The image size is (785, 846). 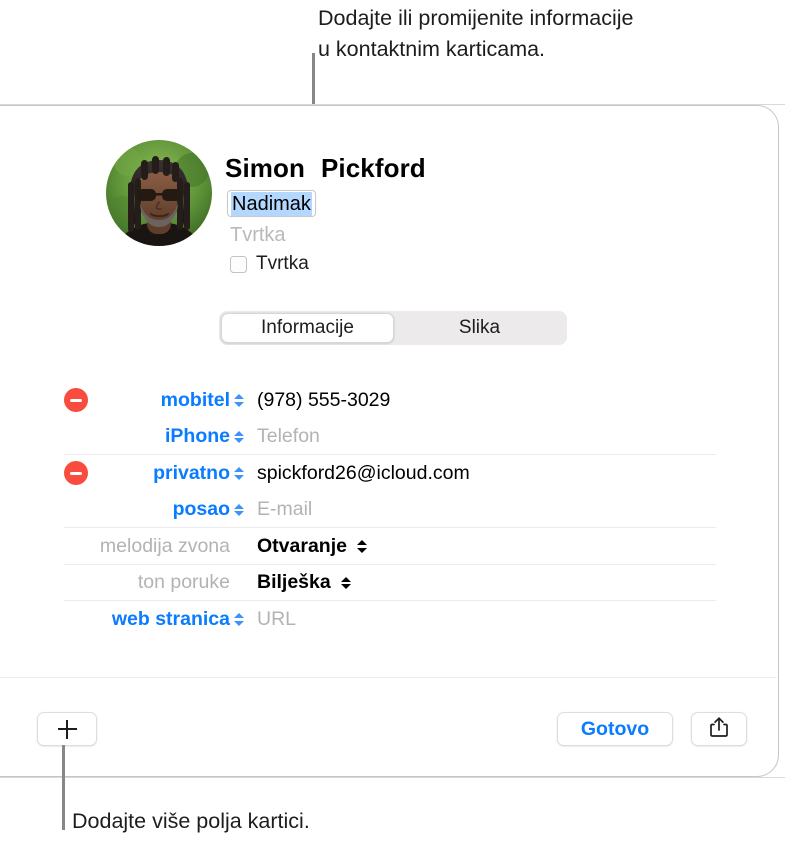 What do you see at coordinates (191, 821) in the screenshot?
I see `callout-text-bottom: Dodajte više polja kartici.` at bounding box center [191, 821].